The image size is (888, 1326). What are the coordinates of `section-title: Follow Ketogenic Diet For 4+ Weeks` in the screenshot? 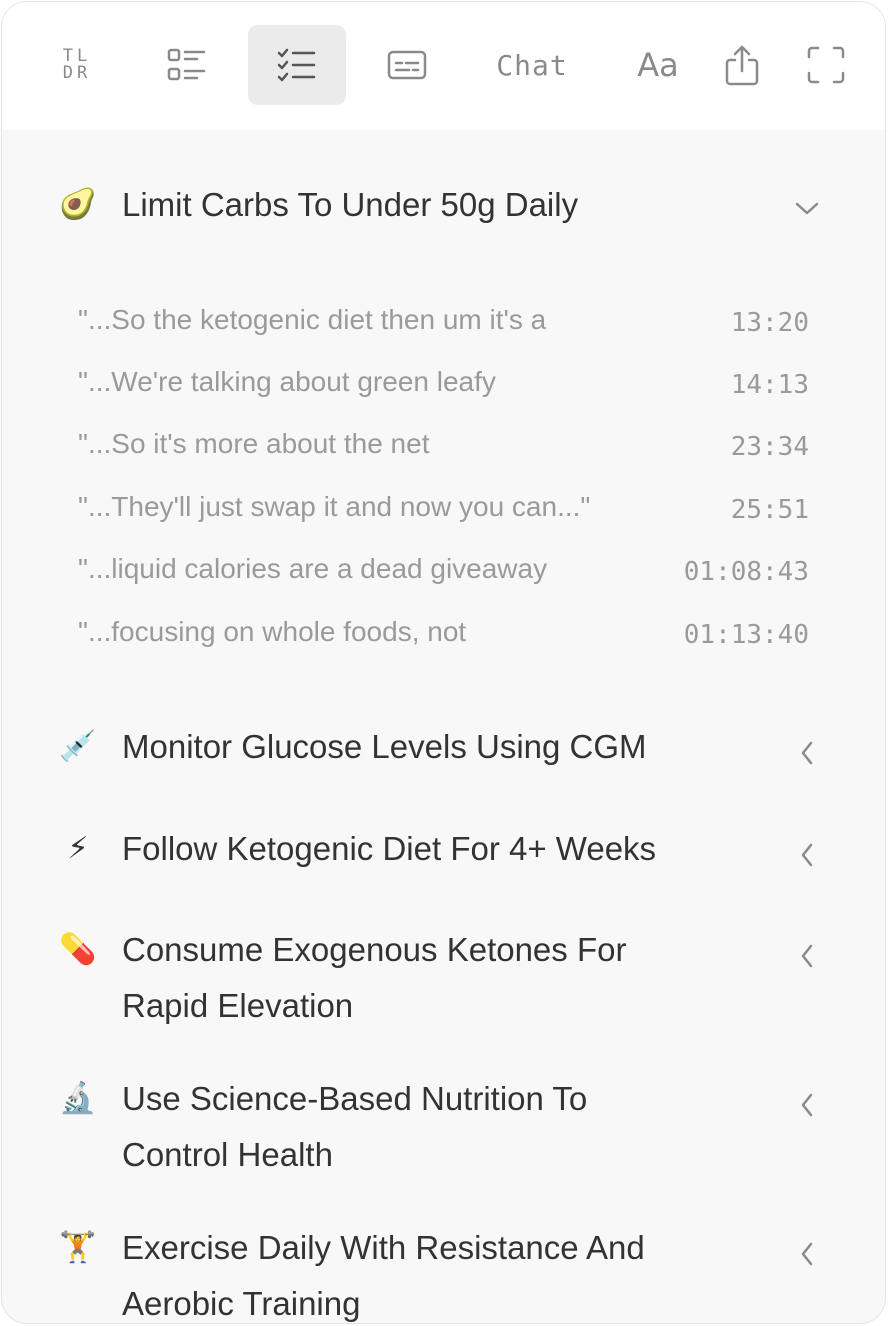 It's located at (389, 848).